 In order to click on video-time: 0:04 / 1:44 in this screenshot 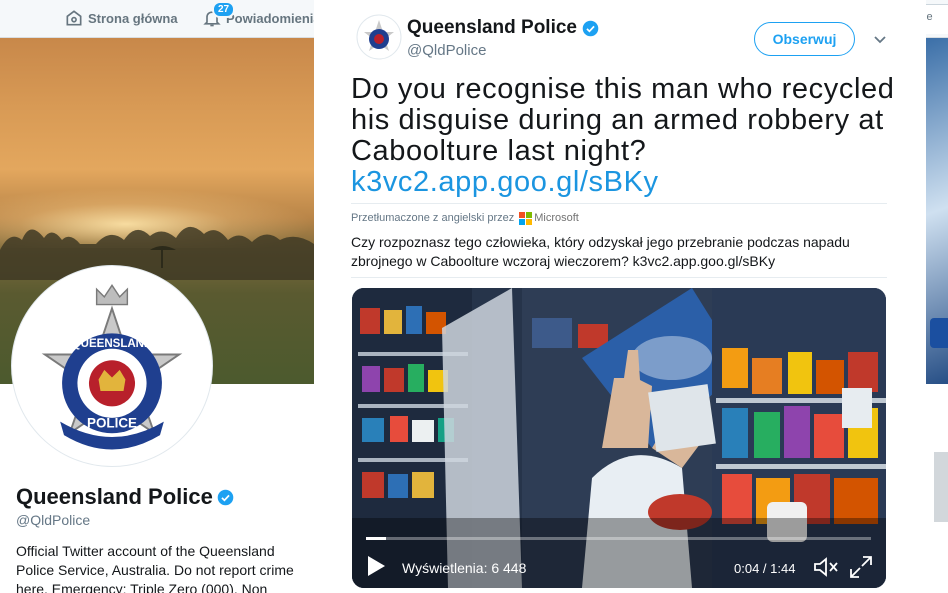, I will do `click(765, 568)`.